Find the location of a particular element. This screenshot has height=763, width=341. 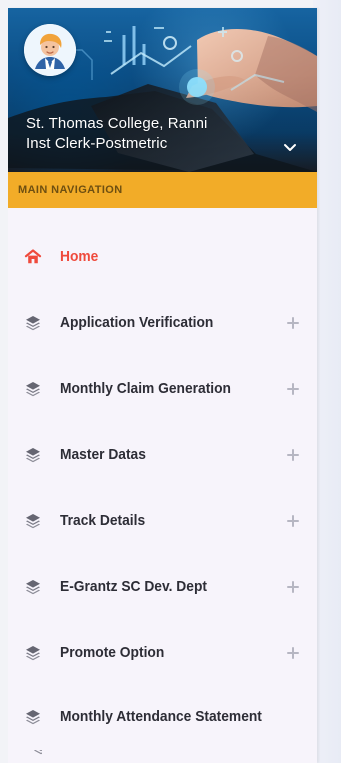

chevron-down-icon is located at coordinates (290, 147).